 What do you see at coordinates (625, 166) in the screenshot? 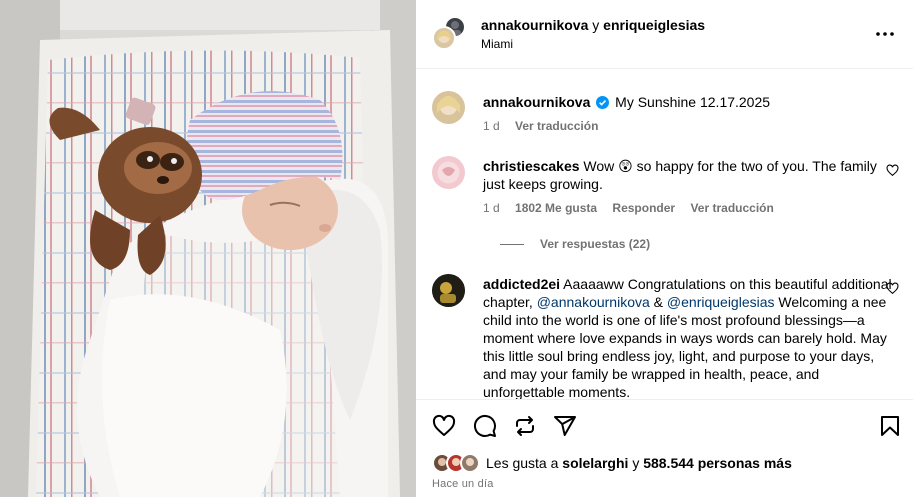
I see `emoji: 😲` at bounding box center [625, 166].